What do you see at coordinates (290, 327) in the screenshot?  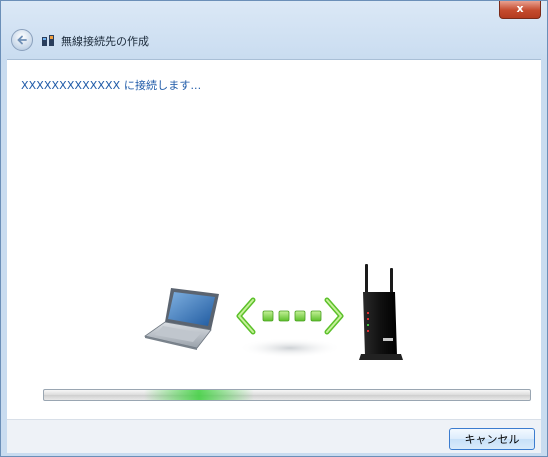 I see `connection-arrows-icon` at bounding box center [290, 327].